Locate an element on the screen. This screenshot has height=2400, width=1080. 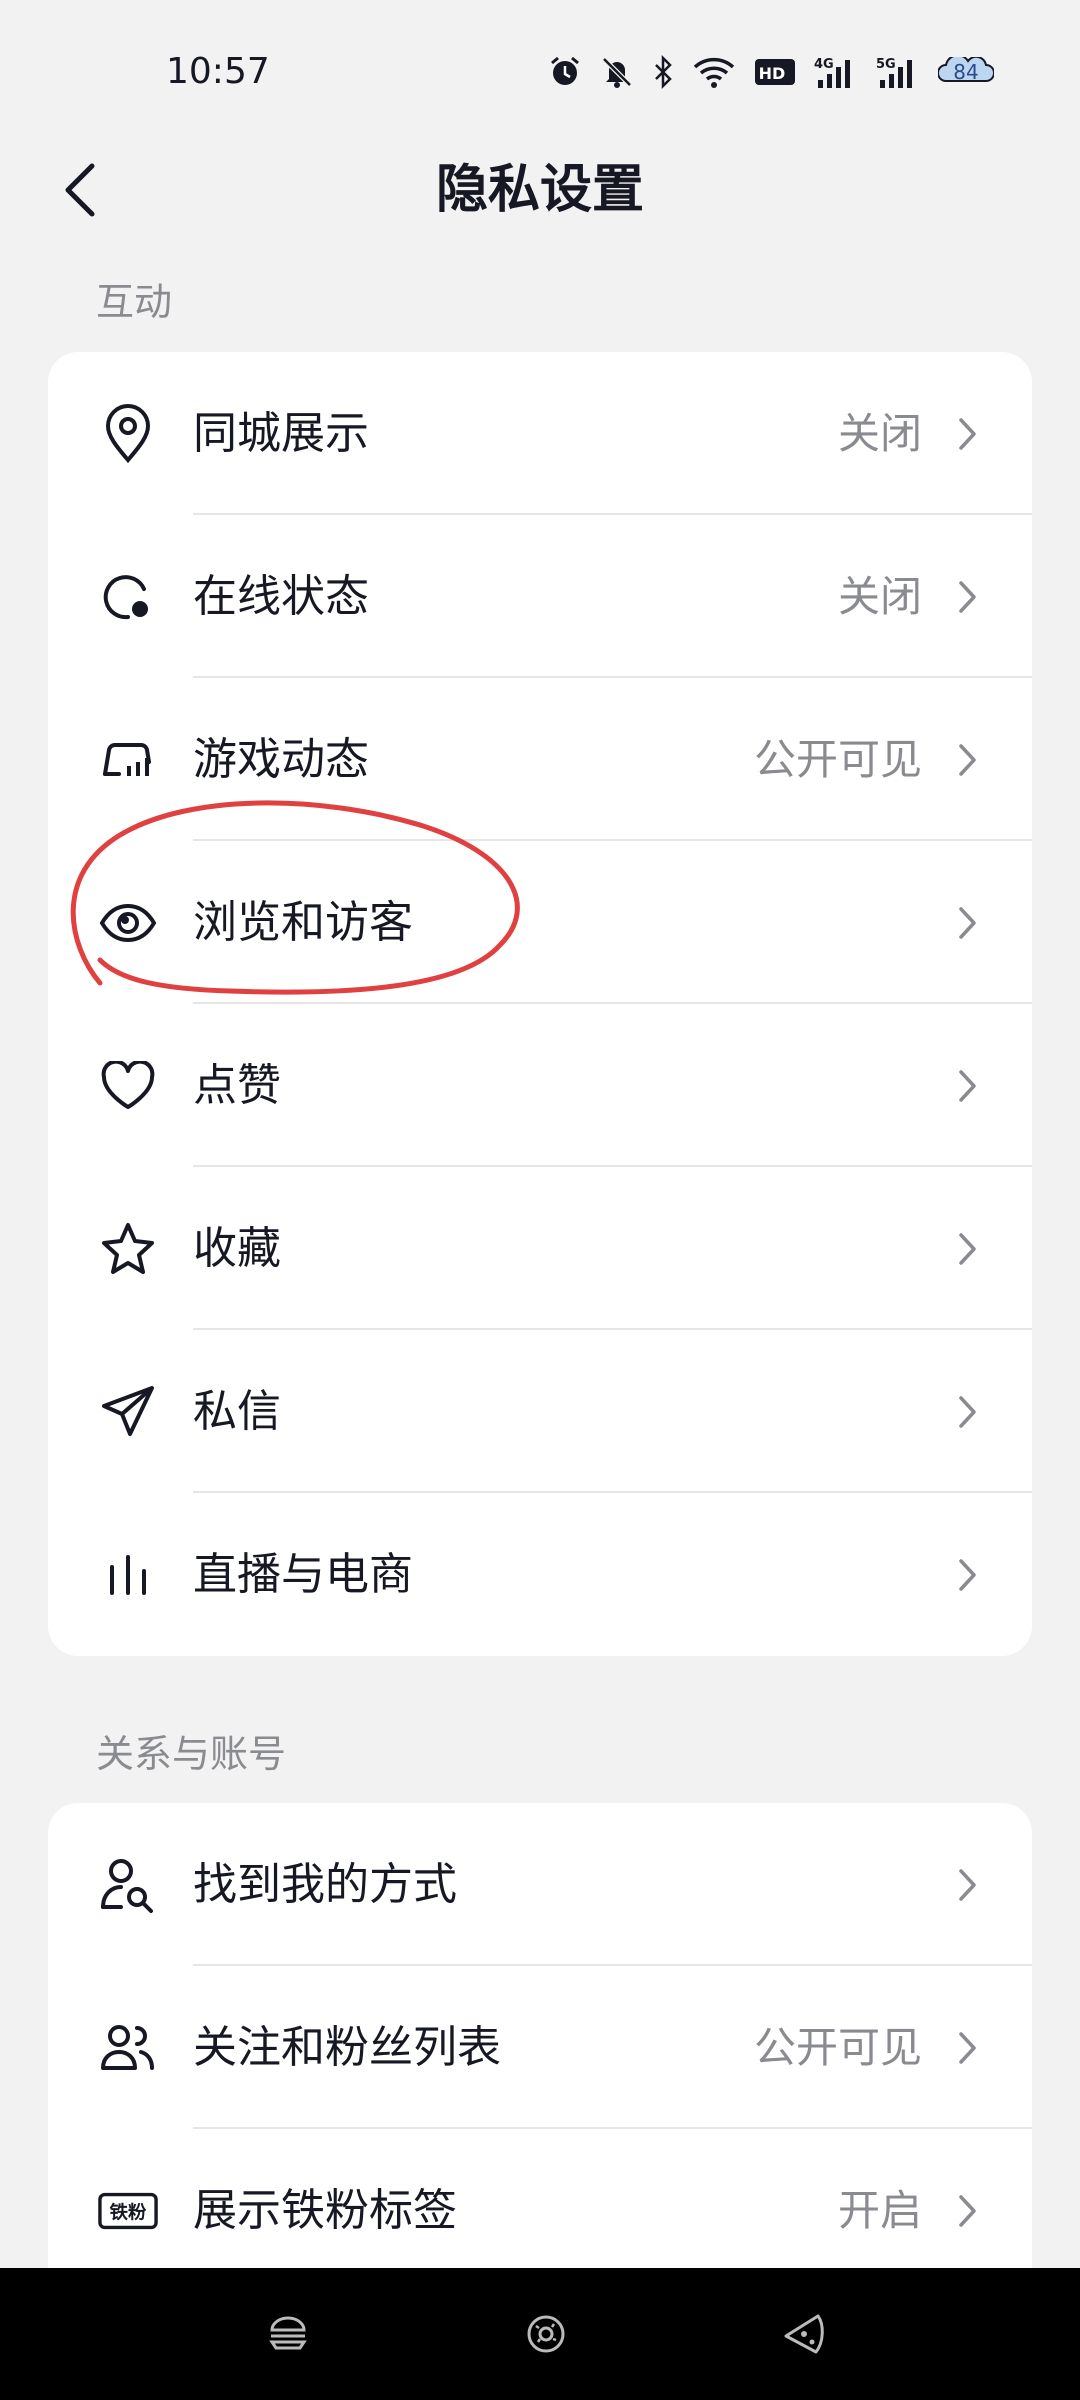
nav-menu-button is located at coordinates (288, 2334).